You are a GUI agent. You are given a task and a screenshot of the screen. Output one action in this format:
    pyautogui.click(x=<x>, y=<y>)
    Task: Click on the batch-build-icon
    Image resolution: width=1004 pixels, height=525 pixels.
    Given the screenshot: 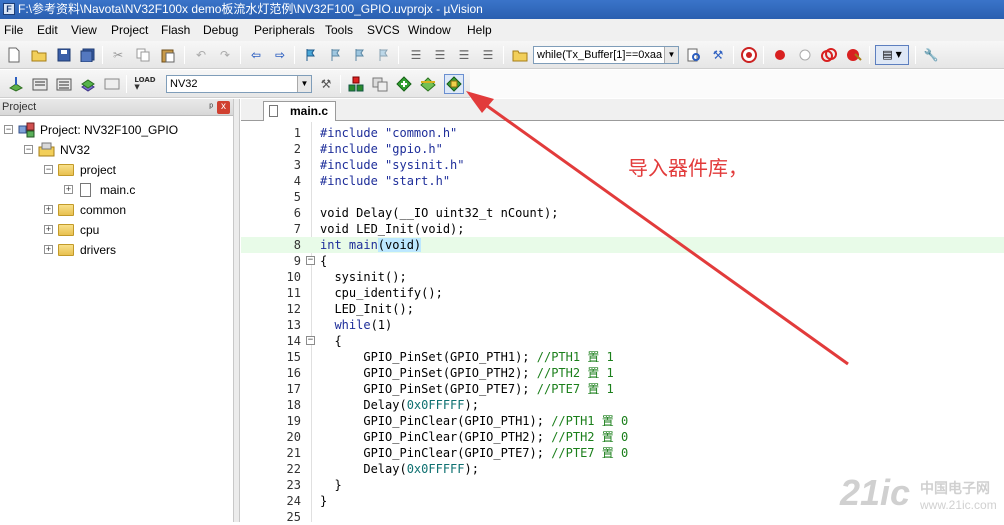 What is the action you would take?
    pyautogui.click(x=88, y=84)
    